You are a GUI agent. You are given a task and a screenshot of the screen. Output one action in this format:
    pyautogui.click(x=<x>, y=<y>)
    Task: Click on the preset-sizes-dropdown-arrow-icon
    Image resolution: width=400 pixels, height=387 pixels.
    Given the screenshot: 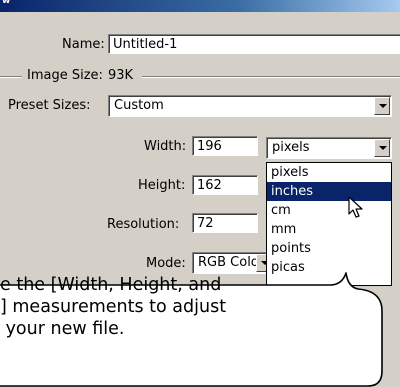 What is the action you would take?
    pyautogui.click(x=382, y=106)
    